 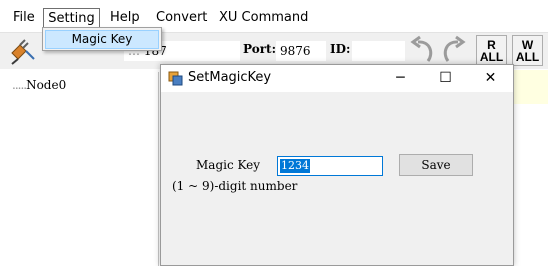 I want to click on magic-key-value: 1234, so click(x=295, y=166).